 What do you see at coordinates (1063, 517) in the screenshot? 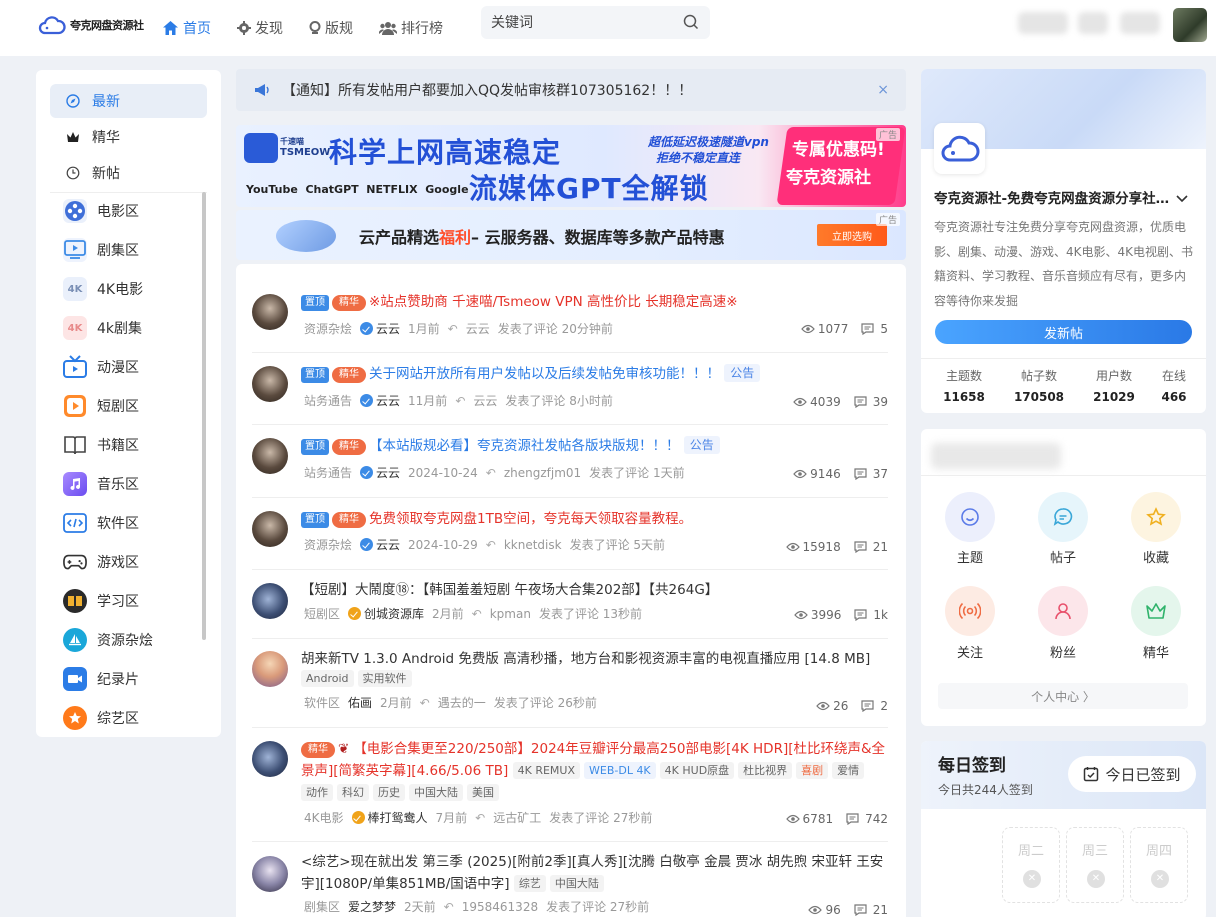
I see `my-posts-button` at bounding box center [1063, 517].